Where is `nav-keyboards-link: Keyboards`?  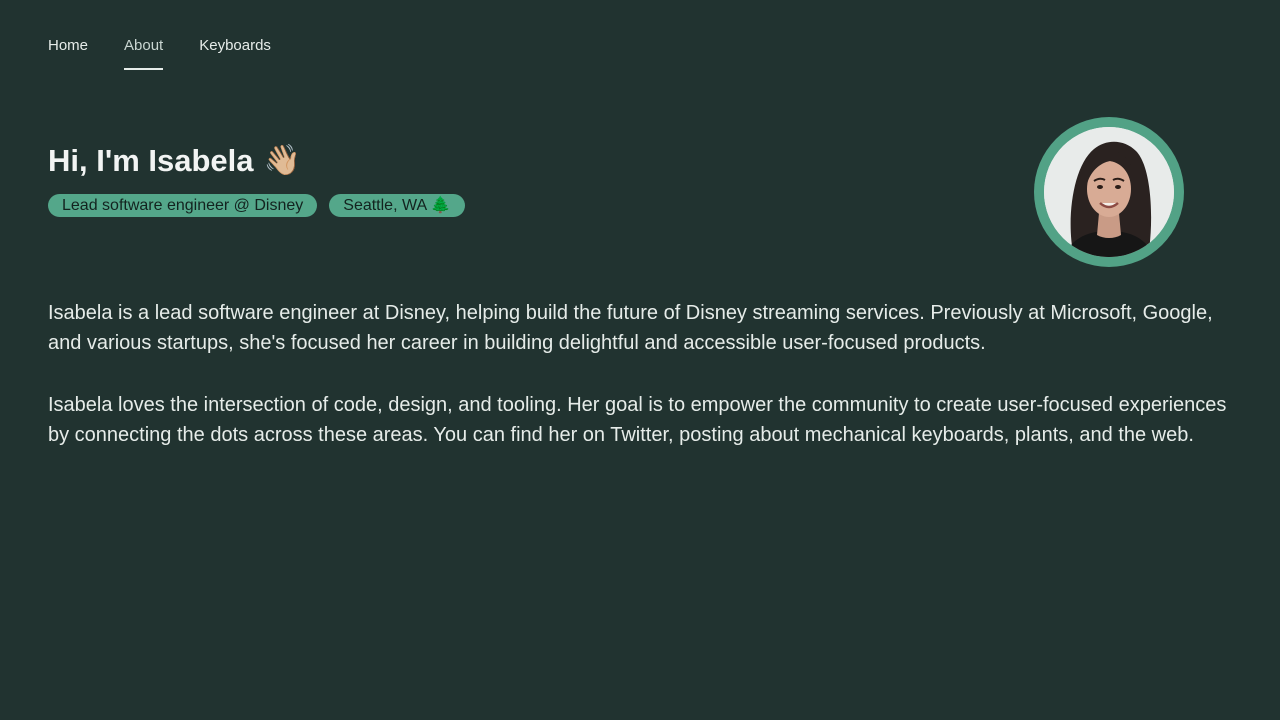 nav-keyboards-link: Keyboards is located at coordinates (235, 53).